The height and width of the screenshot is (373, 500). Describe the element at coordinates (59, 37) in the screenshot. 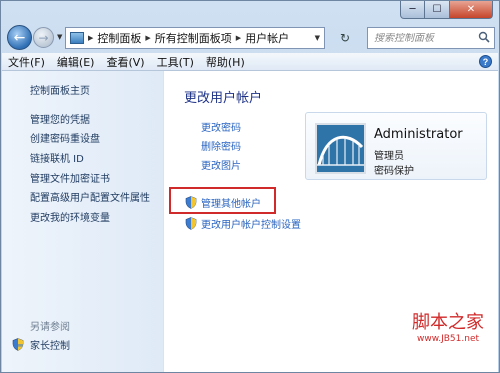

I see `recent-pages-dropdown-icon: ▼` at that location.